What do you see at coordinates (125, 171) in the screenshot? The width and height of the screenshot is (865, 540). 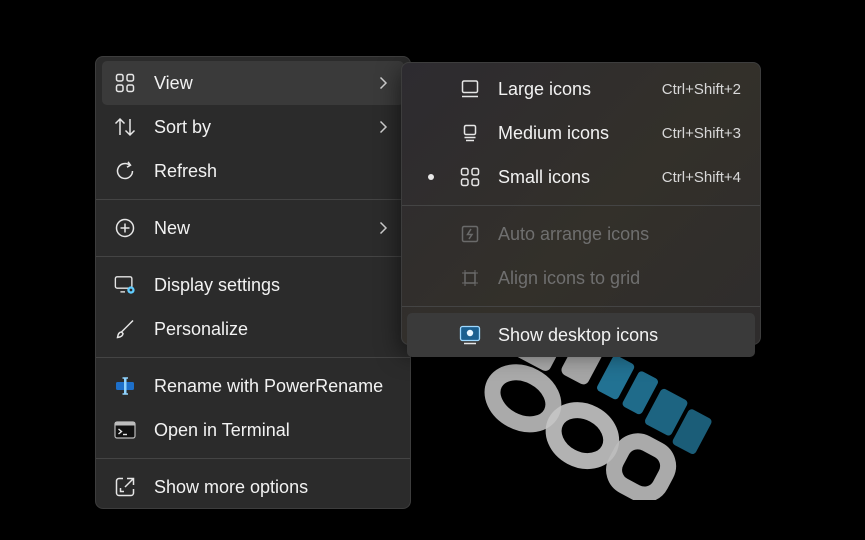 I see `refresh-icon` at bounding box center [125, 171].